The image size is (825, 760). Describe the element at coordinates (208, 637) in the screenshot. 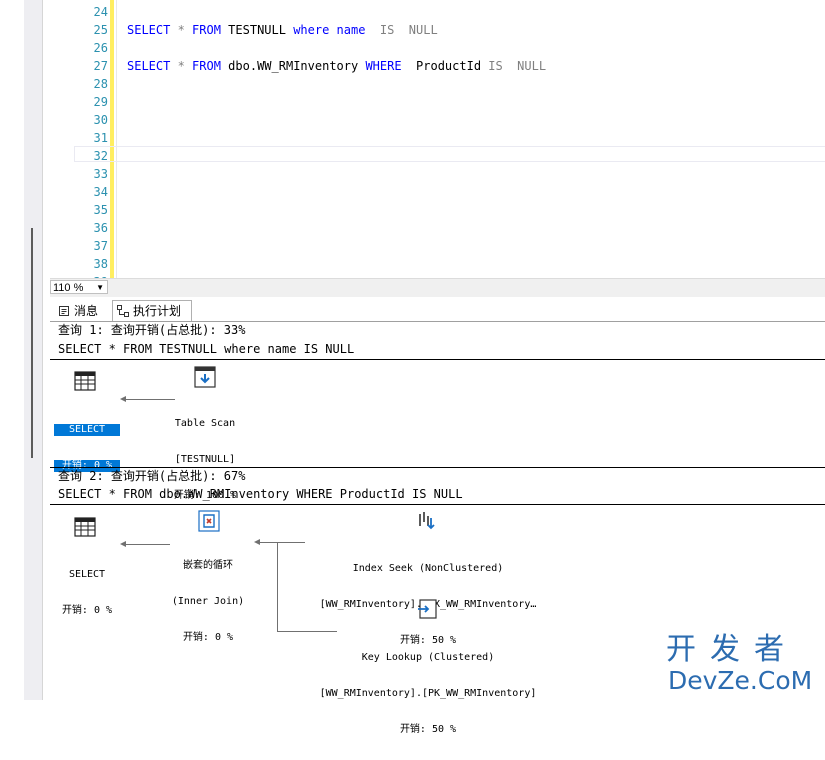

I see `nested-loops-cost: 开销: 0 %` at that location.